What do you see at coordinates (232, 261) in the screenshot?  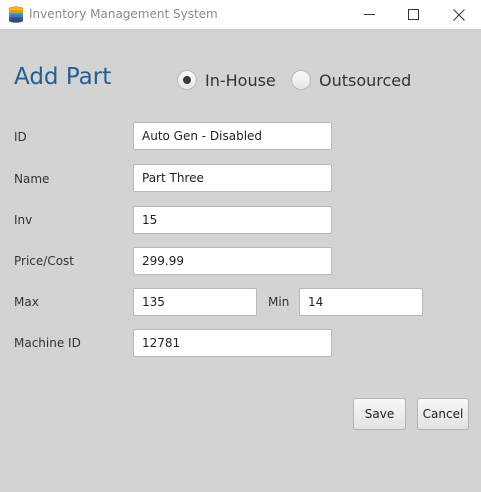 I see `price-cost-field: 299.99` at bounding box center [232, 261].